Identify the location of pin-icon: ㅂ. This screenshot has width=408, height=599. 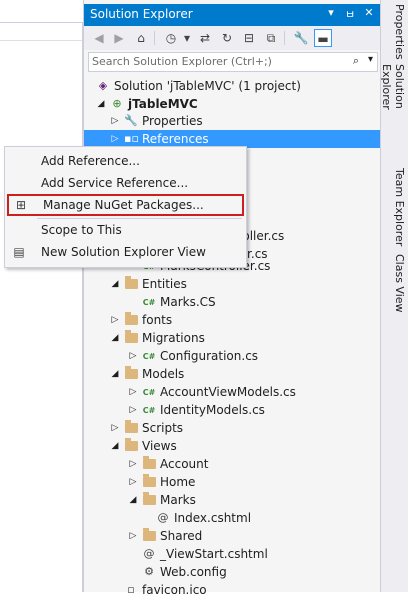
(350, 14).